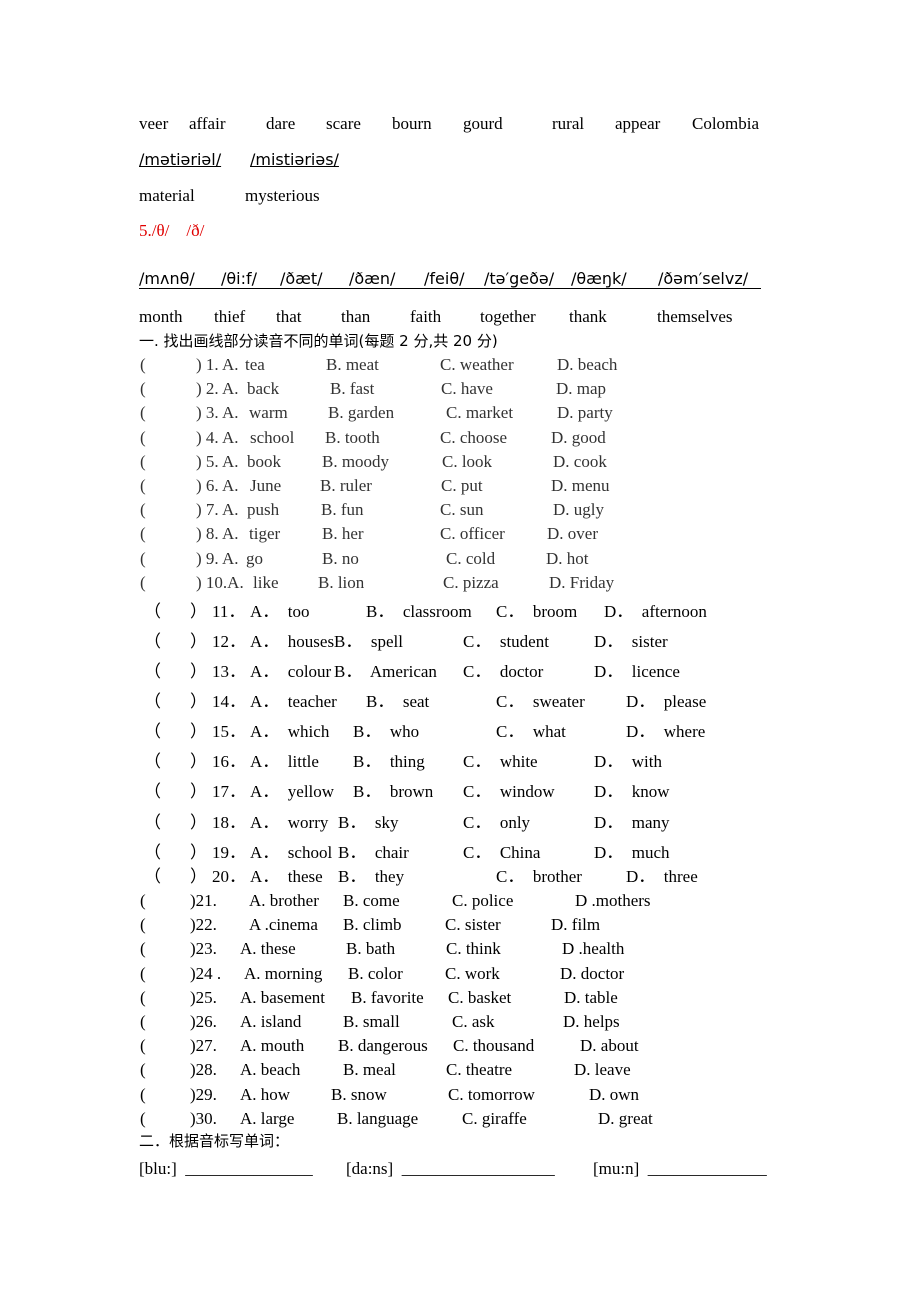  I want to click on question-number: )28., so click(203, 1070).